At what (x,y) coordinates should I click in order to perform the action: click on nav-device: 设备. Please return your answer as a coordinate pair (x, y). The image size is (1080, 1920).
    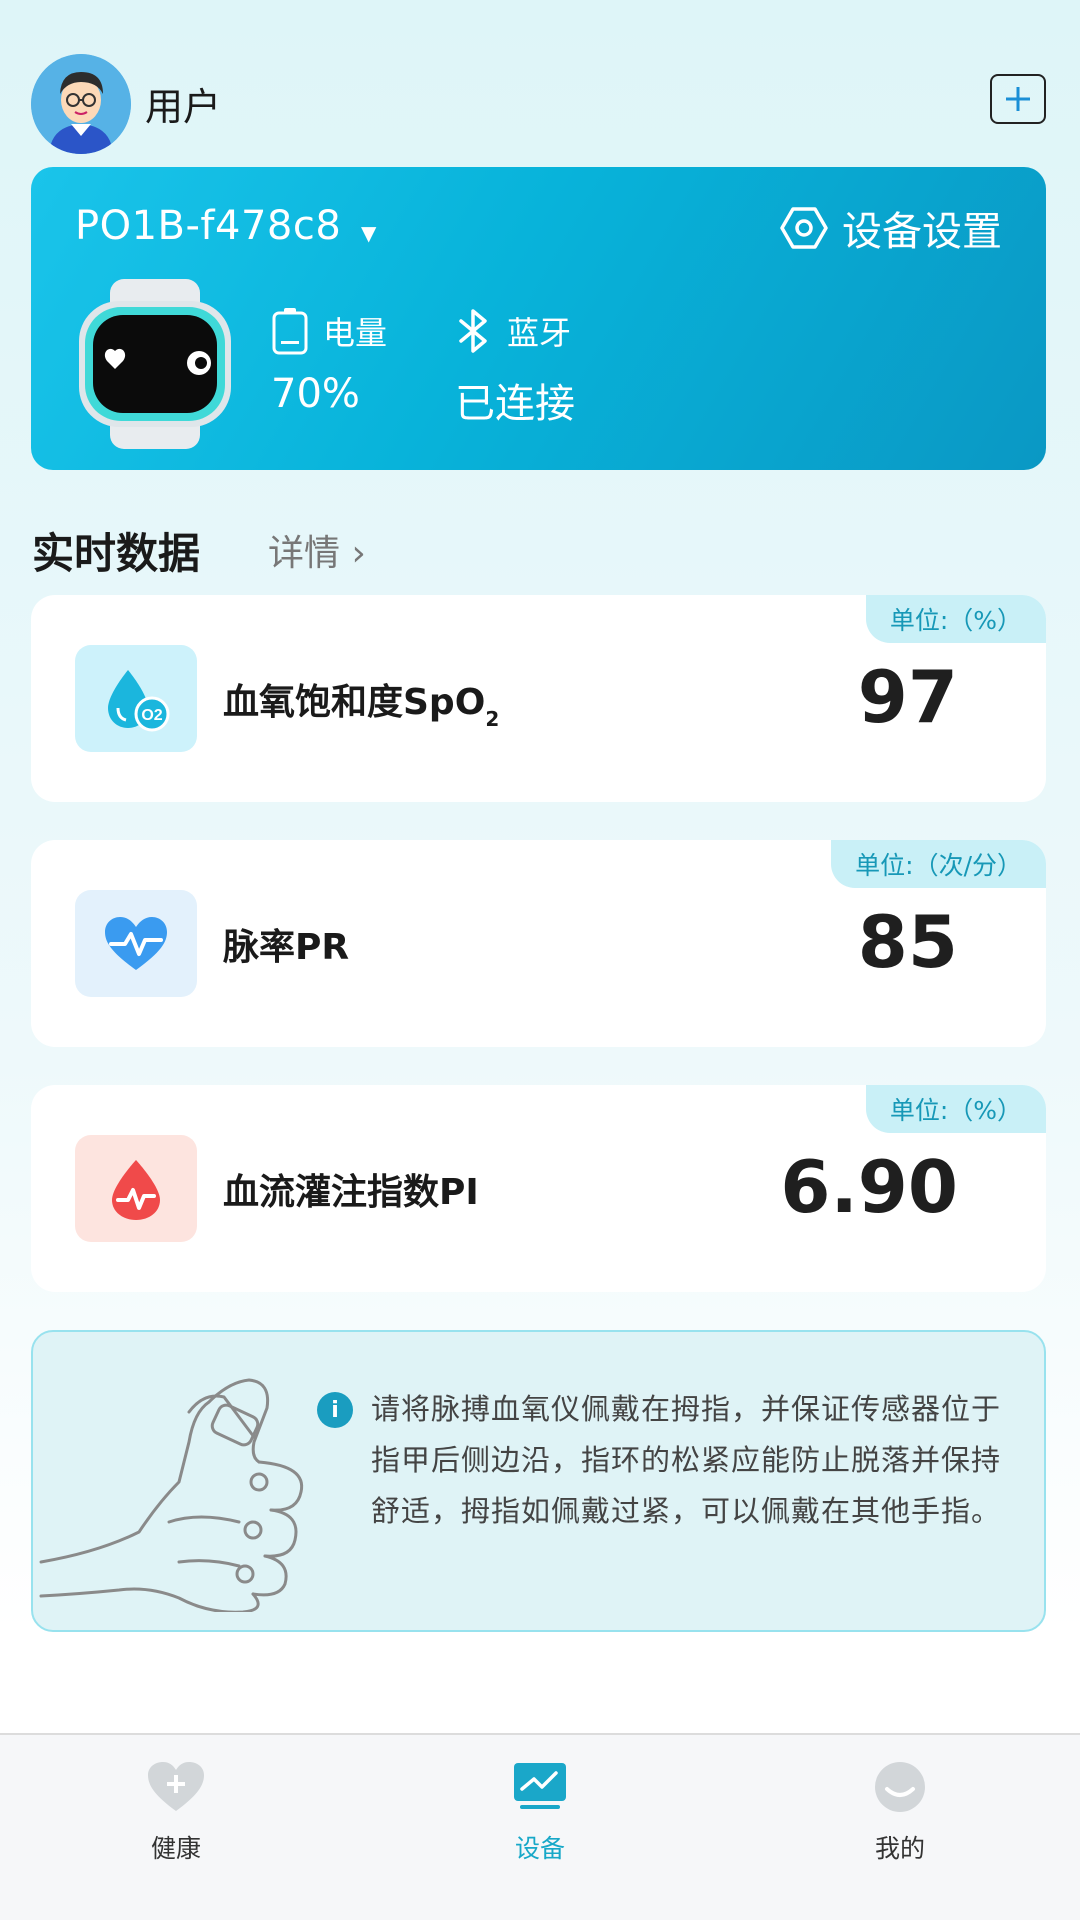
    Looking at the image, I should click on (540, 1813).